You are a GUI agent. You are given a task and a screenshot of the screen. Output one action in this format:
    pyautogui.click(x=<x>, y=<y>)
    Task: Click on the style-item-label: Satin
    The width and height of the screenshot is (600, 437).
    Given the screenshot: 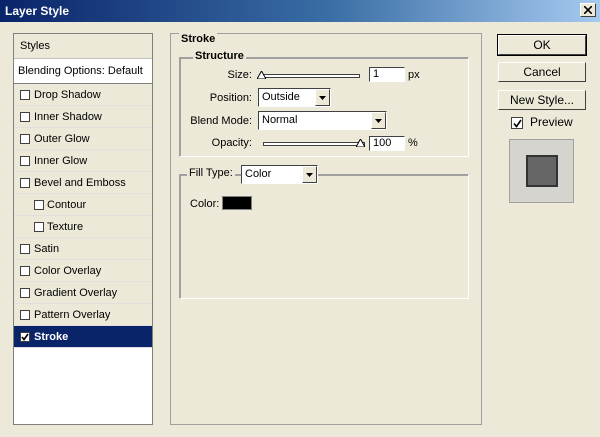 What is the action you would take?
    pyautogui.click(x=47, y=249)
    